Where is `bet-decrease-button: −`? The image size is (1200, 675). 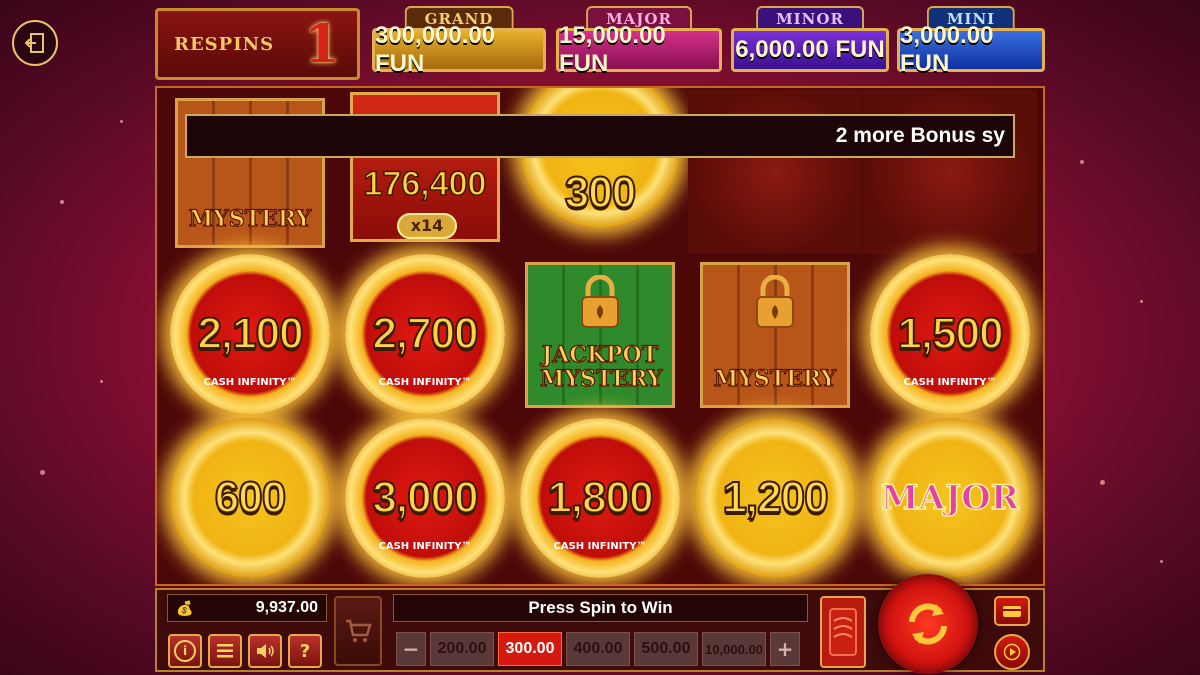
bet-decrease-button: − is located at coordinates (411, 649).